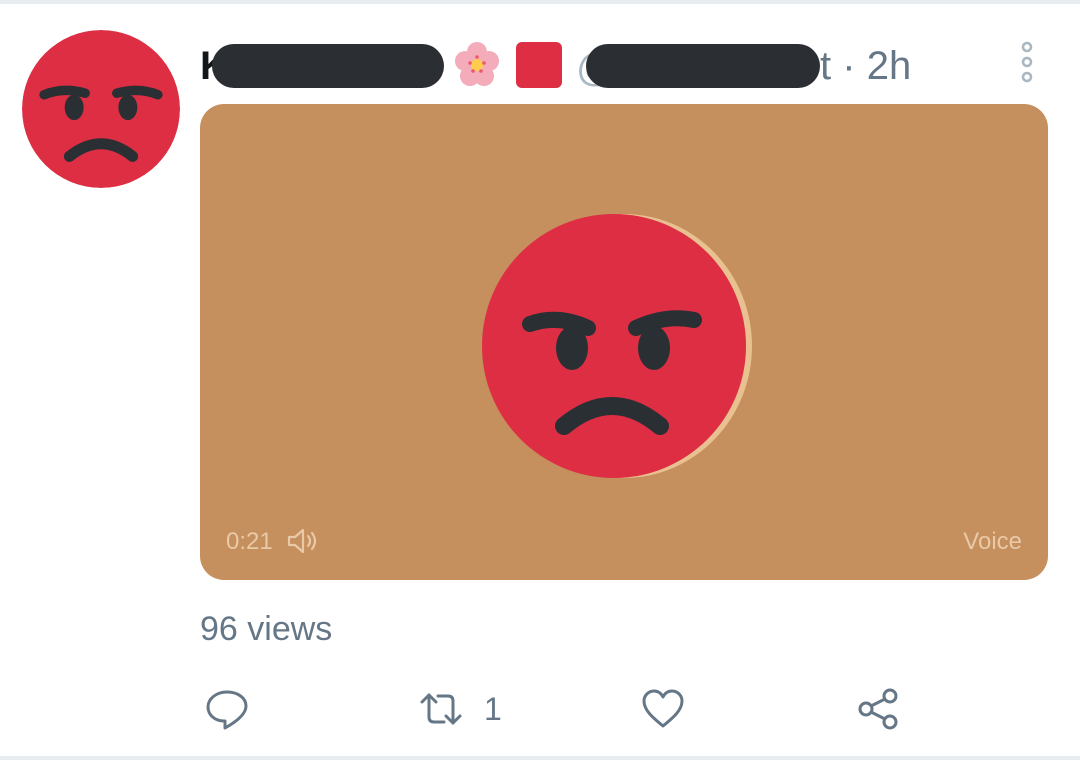 The width and height of the screenshot is (1080, 760). I want to click on media-angry-face, so click(618, 344).